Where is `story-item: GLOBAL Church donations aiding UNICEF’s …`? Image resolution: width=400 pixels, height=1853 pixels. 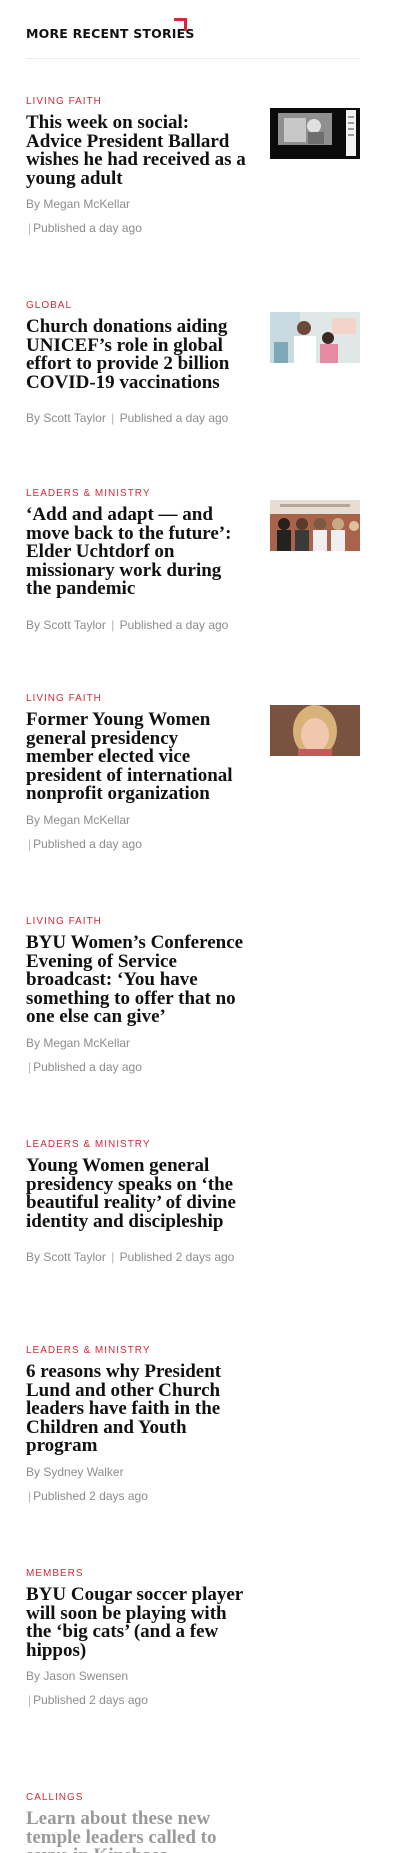 story-item: GLOBAL Church donations aiding UNICEF’s … is located at coordinates (193, 365).